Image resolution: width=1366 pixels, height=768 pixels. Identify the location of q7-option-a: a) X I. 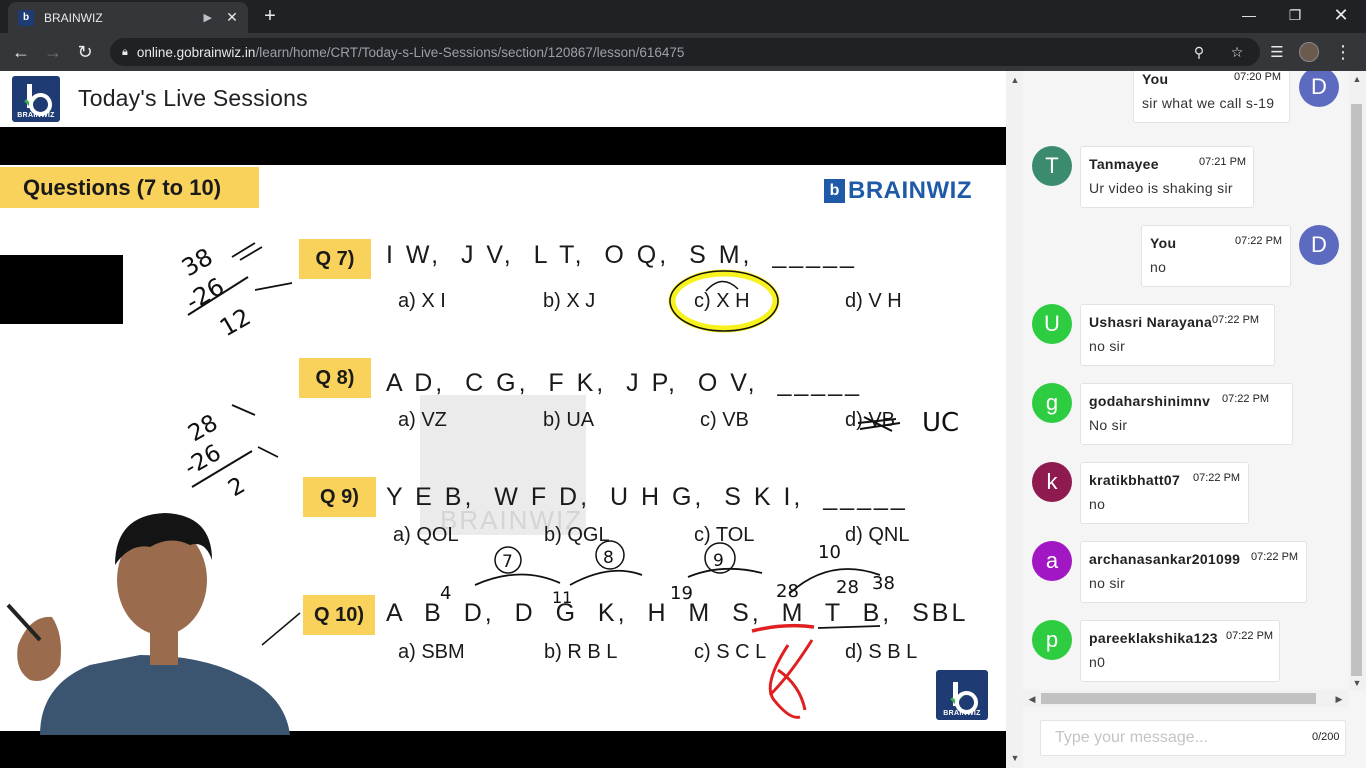
(422, 301).